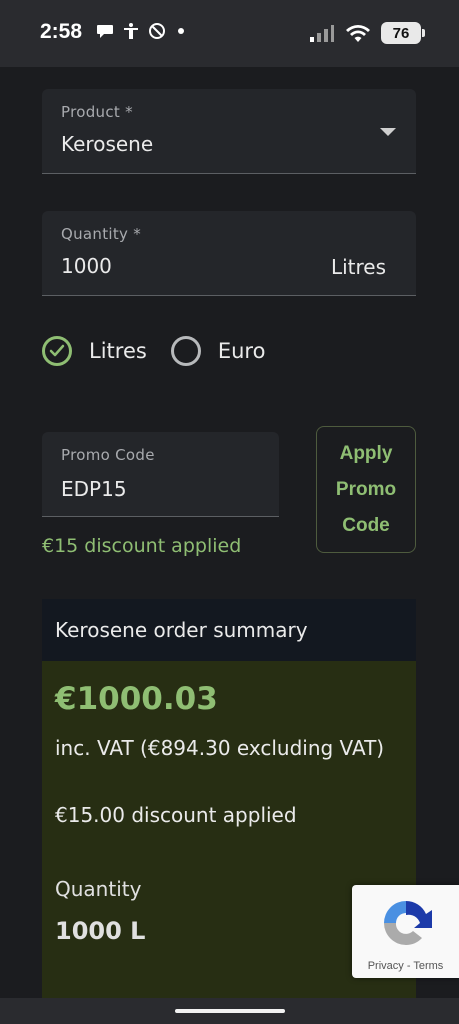 Image resolution: width=459 pixels, height=1024 pixels. Describe the element at coordinates (176, 815) in the screenshot. I see `discount-summary: €15.00 discount applied` at that location.